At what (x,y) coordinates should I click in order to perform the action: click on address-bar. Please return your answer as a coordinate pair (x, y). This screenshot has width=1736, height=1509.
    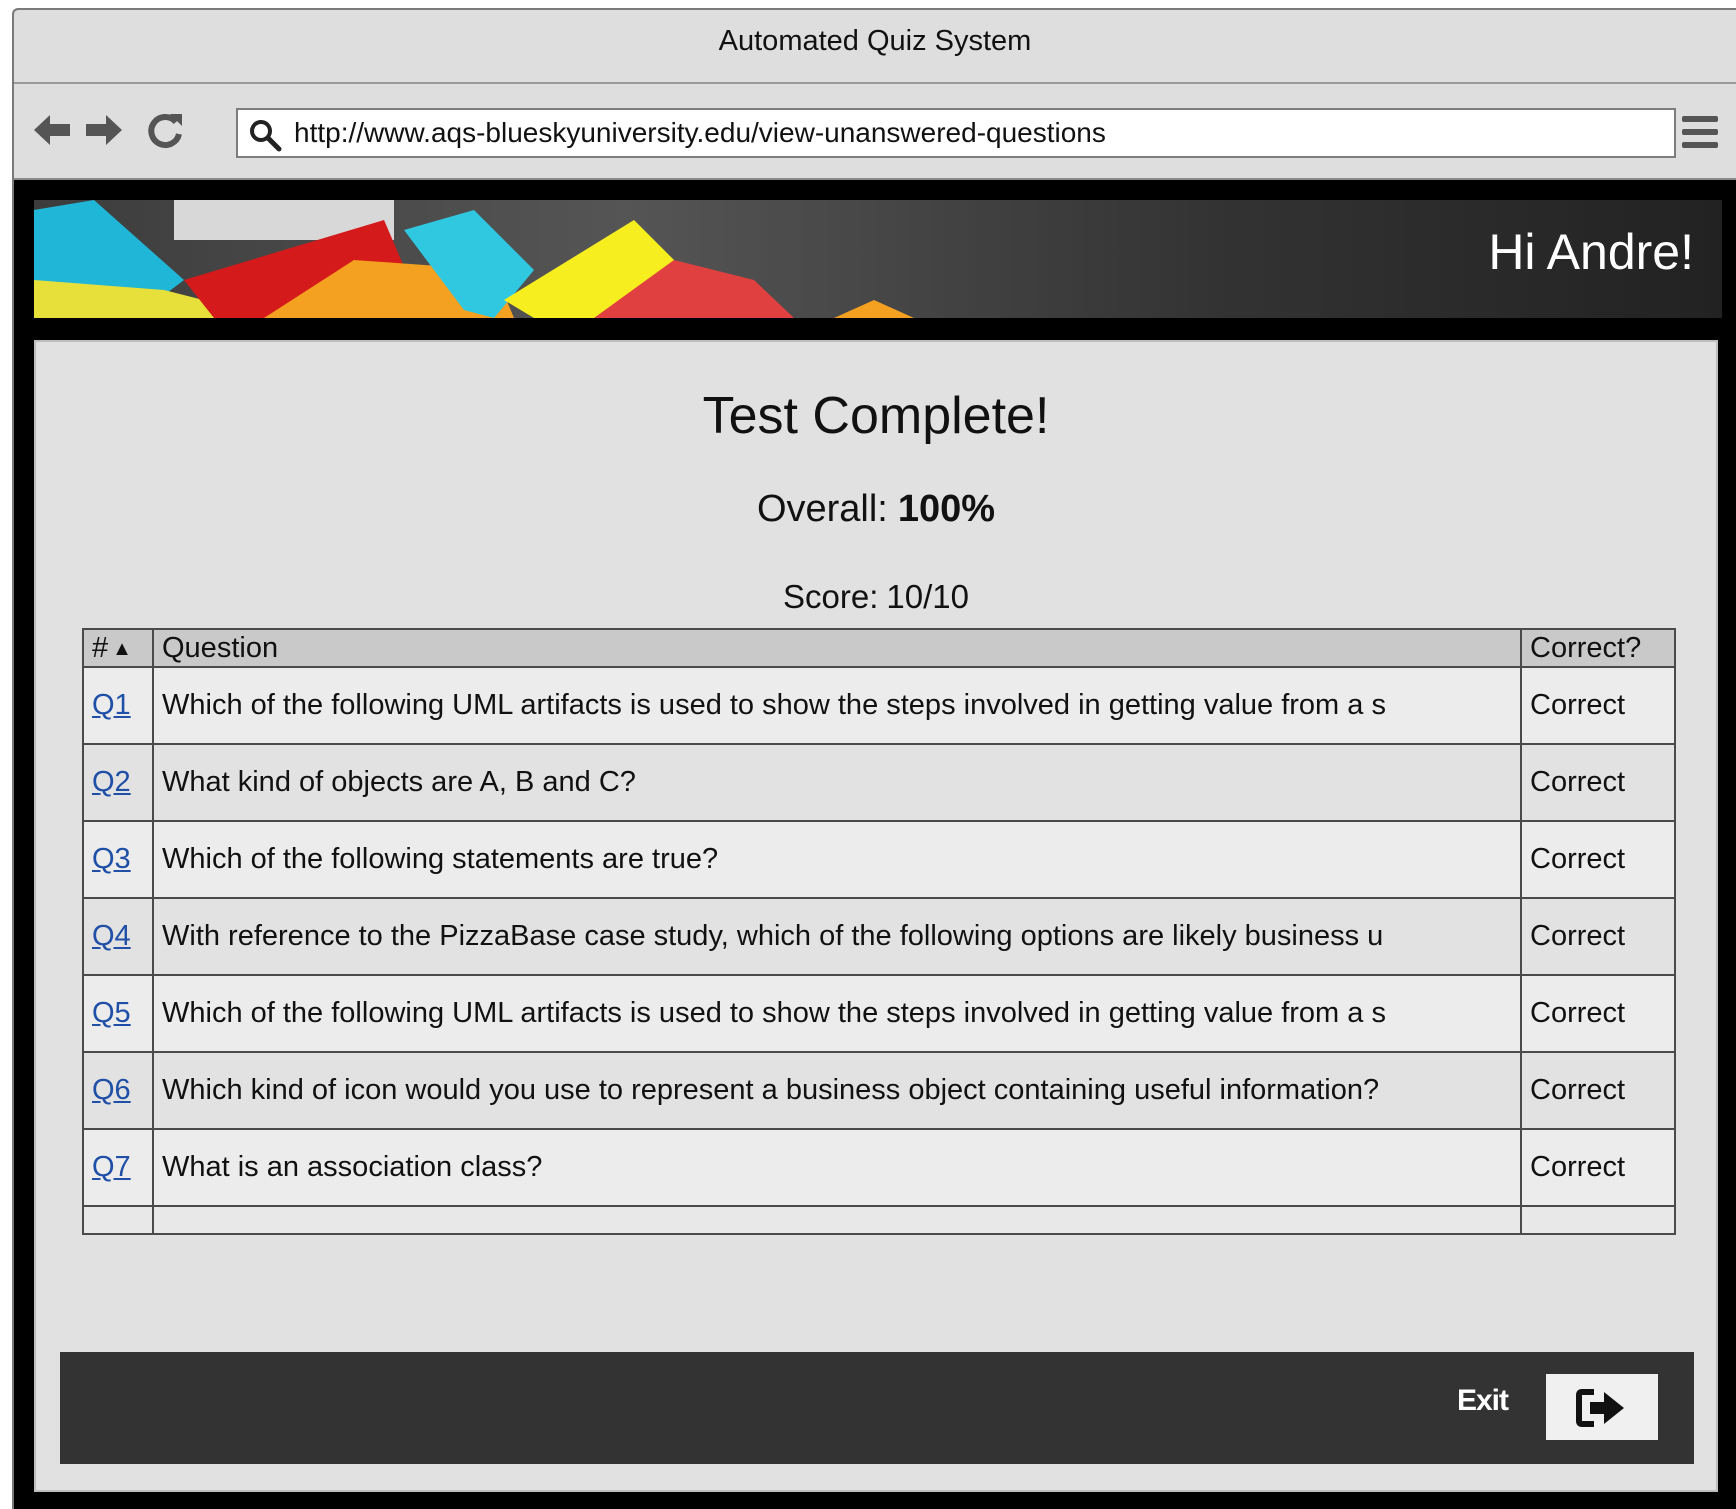
    Looking at the image, I should click on (956, 133).